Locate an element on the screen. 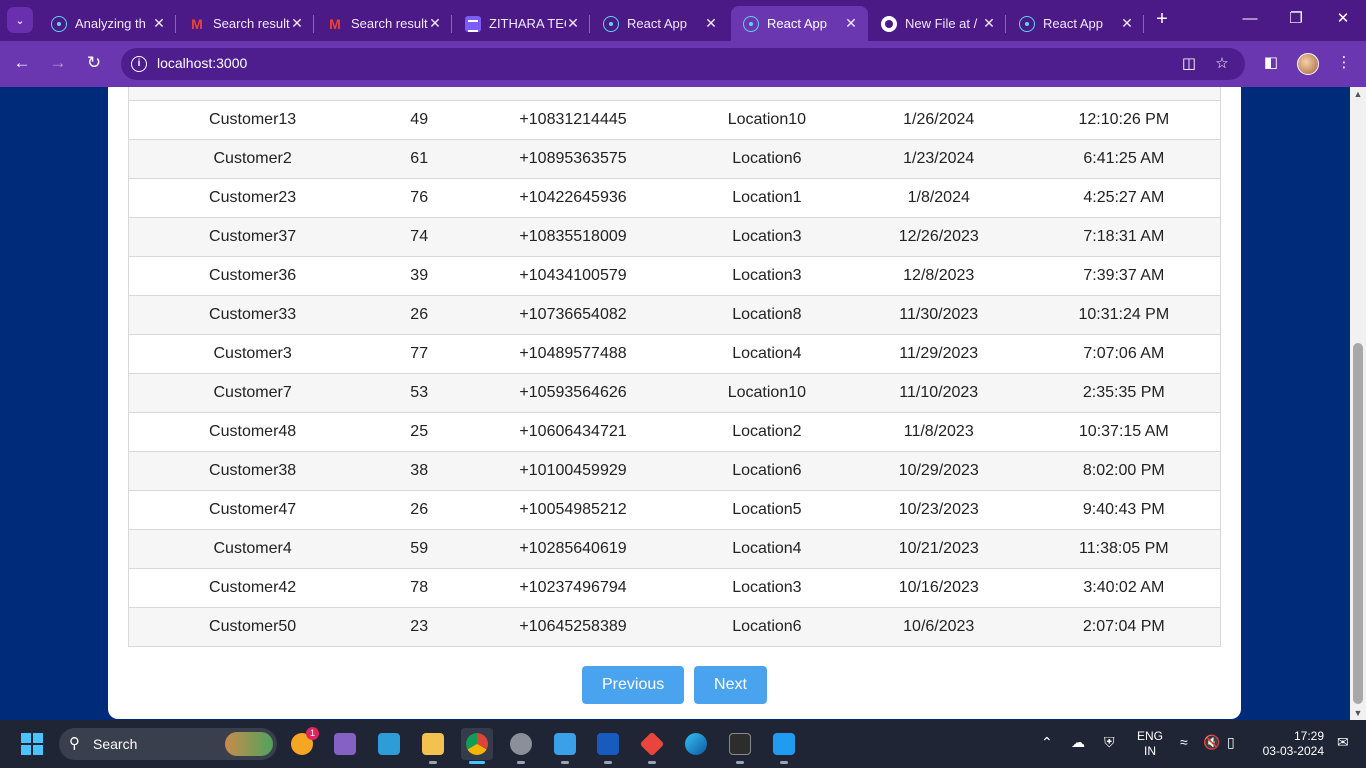 The height and width of the screenshot is (768, 1366). cell-date: 11/8/2023 is located at coordinates (938, 432).